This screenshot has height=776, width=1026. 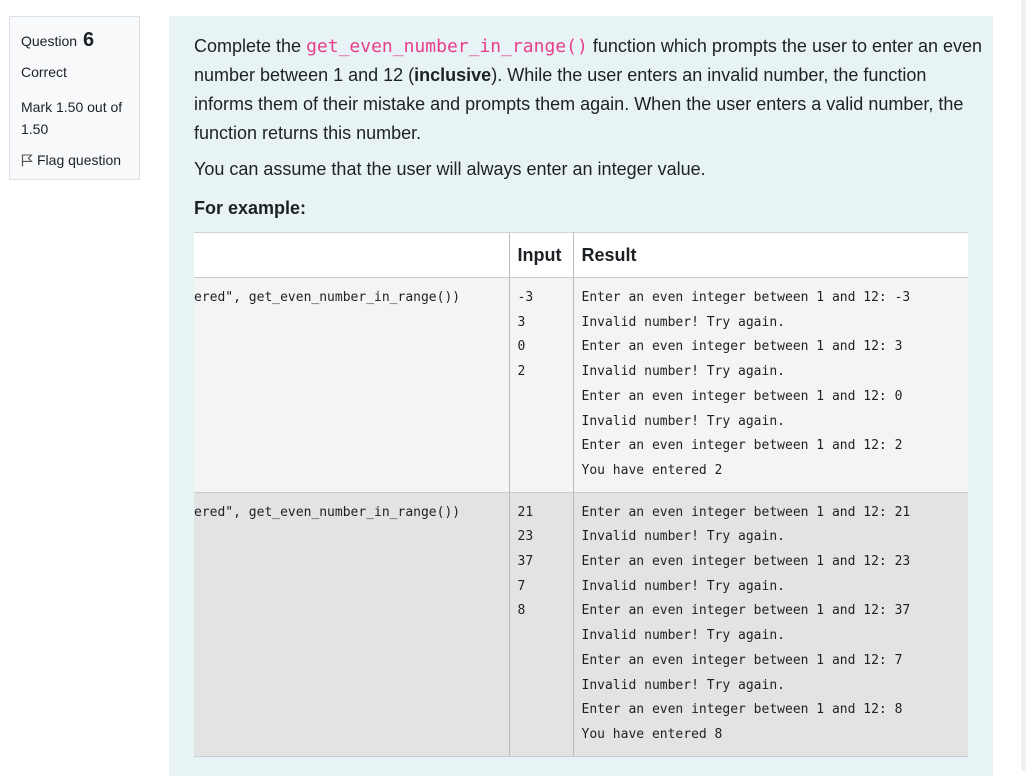 What do you see at coordinates (521, 372) in the screenshot?
I see `input-line: 2` at bounding box center [521, 372].